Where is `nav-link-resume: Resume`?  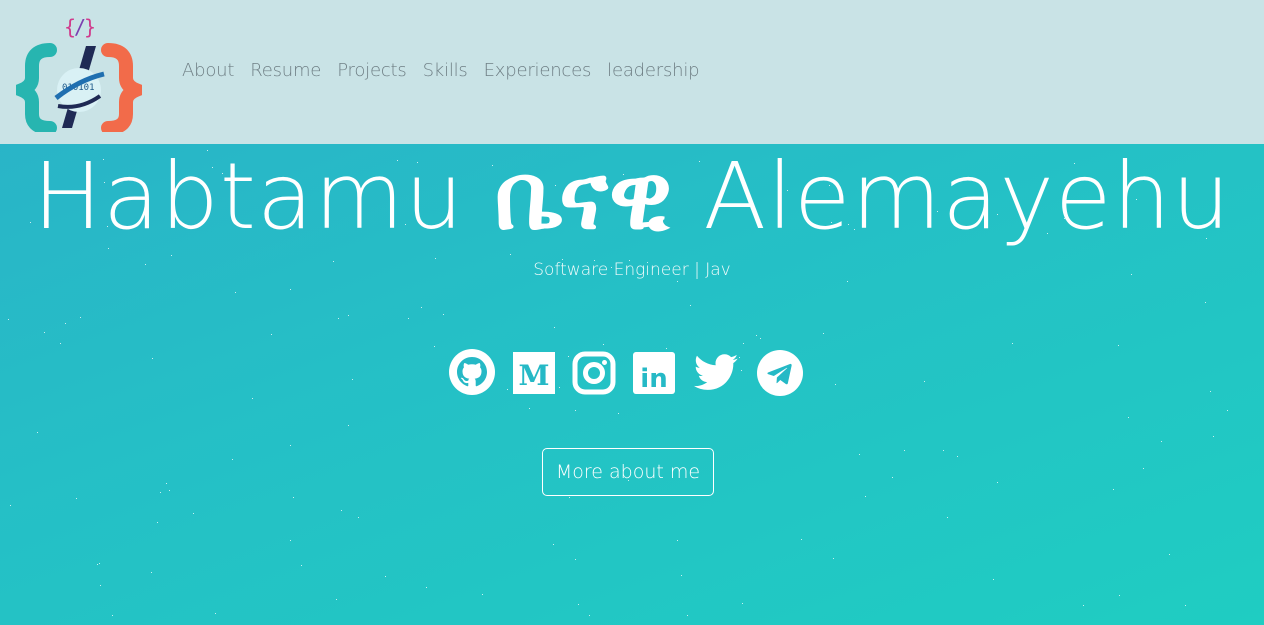
nav-link-resume: Resume is located at coordinates (285, 70).